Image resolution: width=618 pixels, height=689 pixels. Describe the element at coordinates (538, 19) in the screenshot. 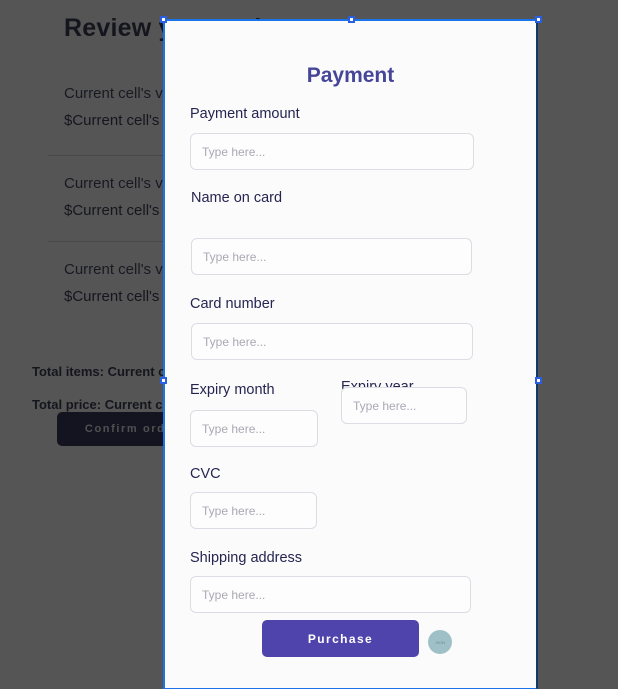

I see `resize-handle-top-right` at that location.